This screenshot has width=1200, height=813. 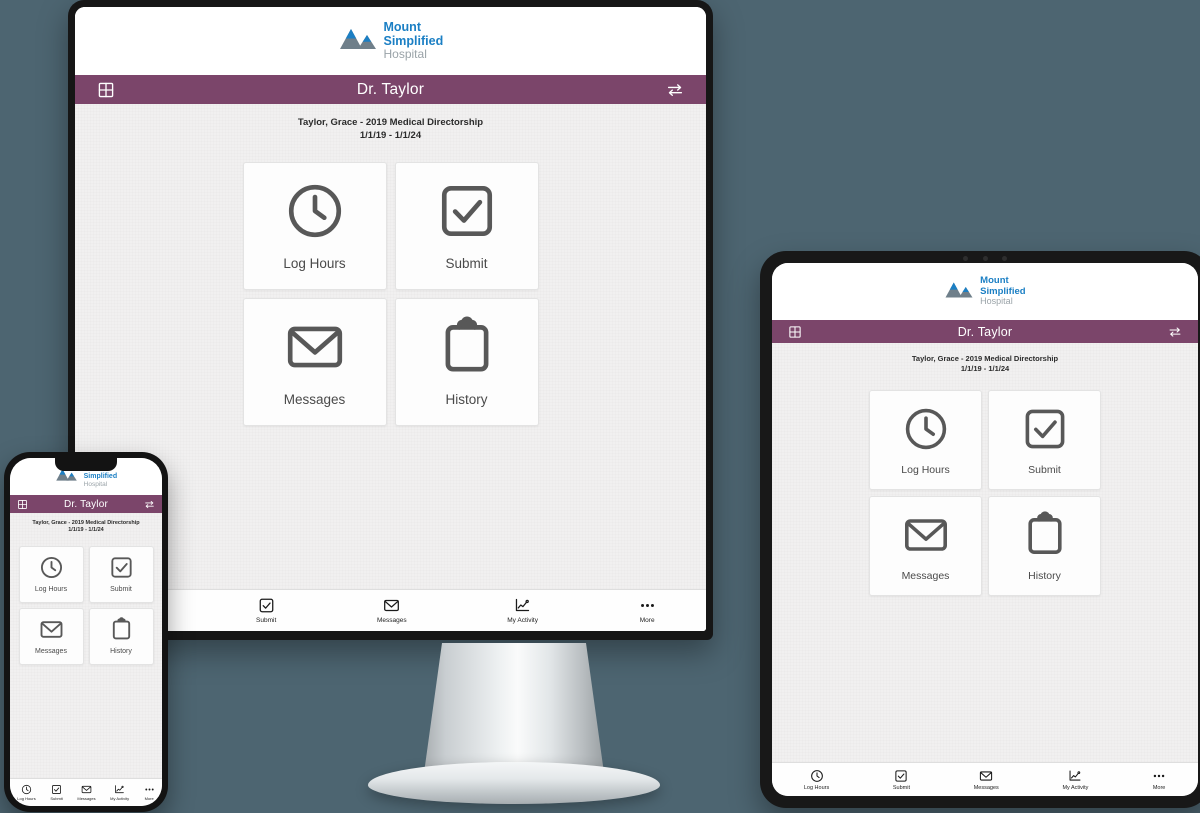 I want to click on bottom-tab-bar: Log HoursSubmitMessagesMy ActivityMore, so click(x=390, y=610).